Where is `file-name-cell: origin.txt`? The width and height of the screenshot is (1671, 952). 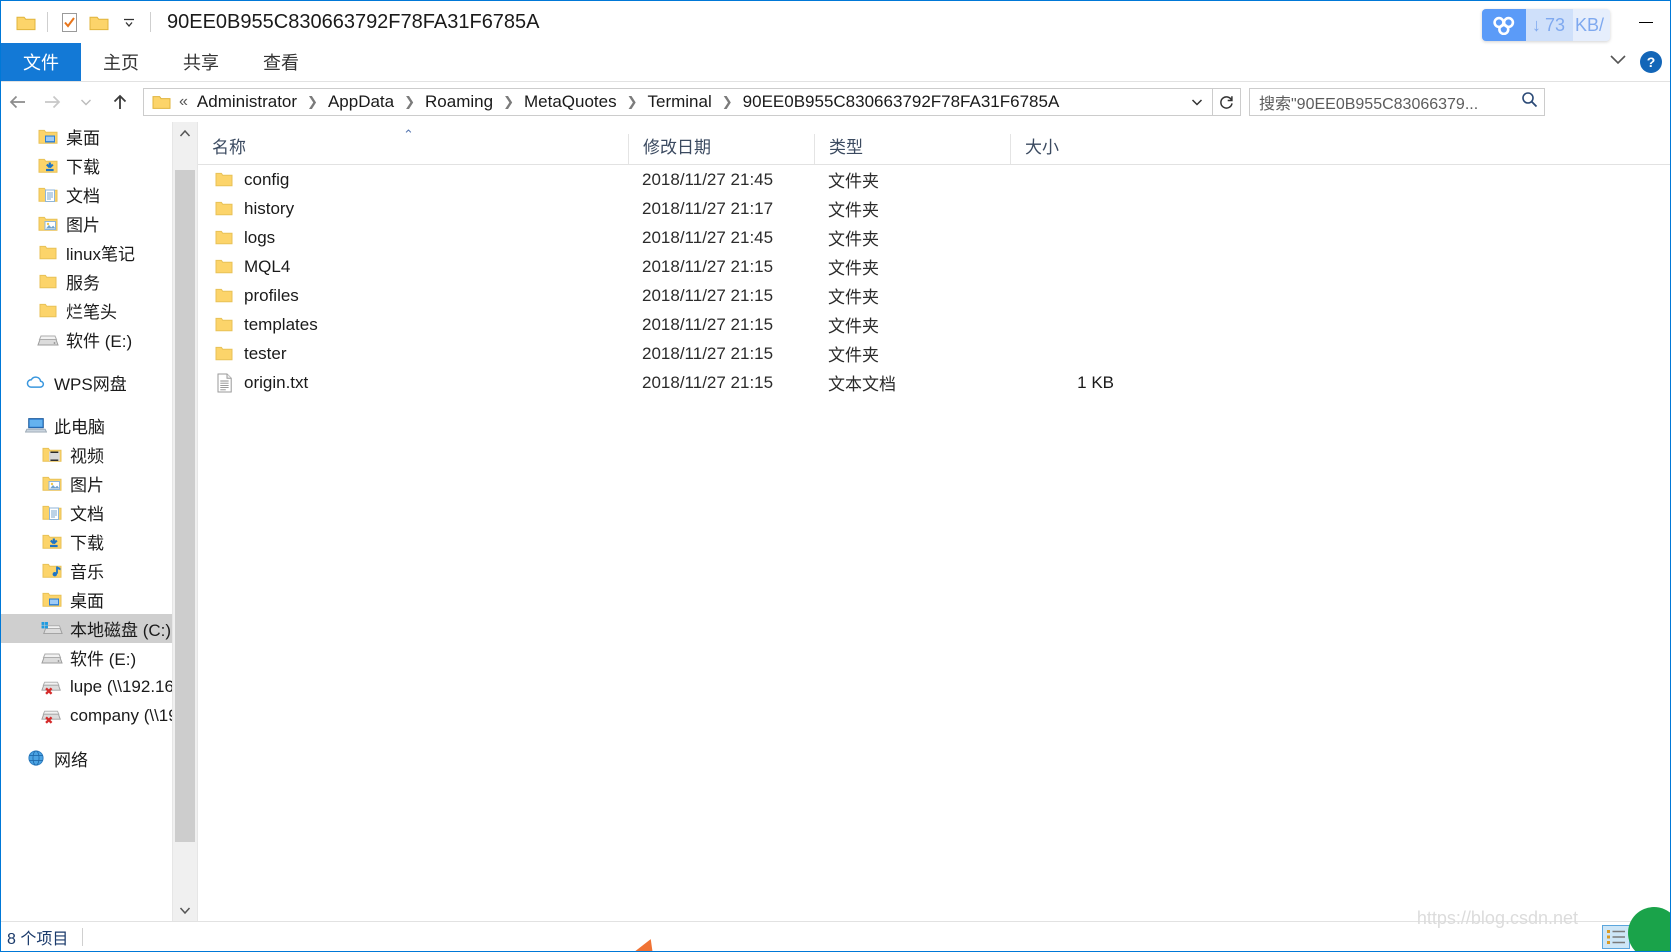
file-name-cell: origin.txt is located at coordinates (413, 383).